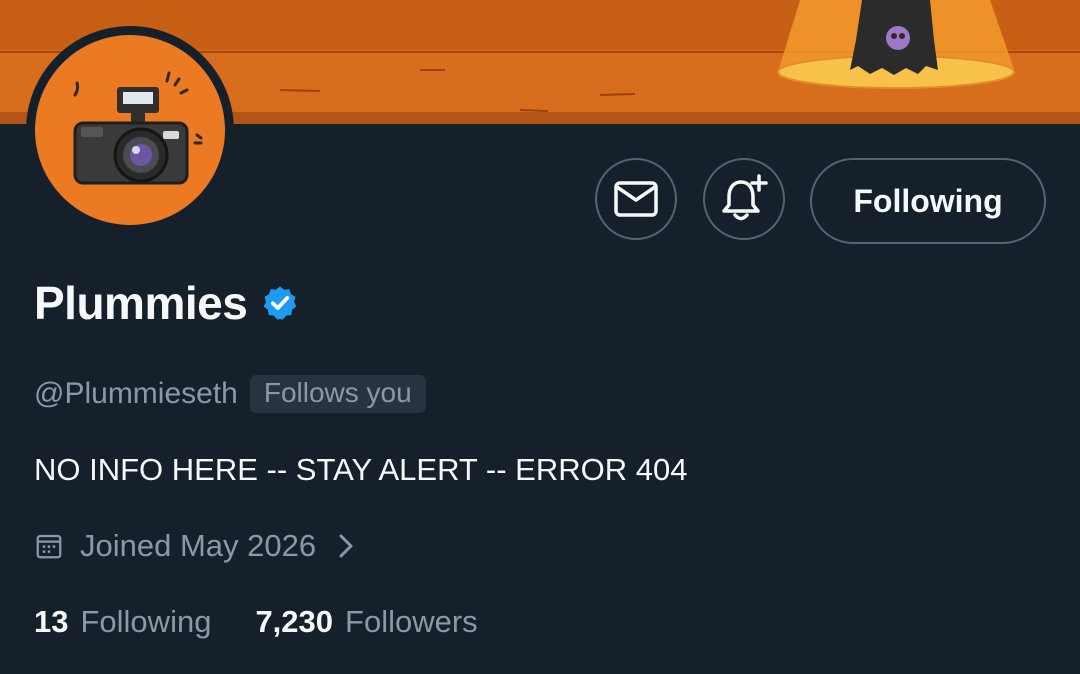 This screenshot has width=1080, height=674. What do you see at coordinates (361, 469) in the screenshot?
I see `profile-bio: NO INFO HERE -- STAY ALERT -- ERROR 404` at bounding box center [361, 469].